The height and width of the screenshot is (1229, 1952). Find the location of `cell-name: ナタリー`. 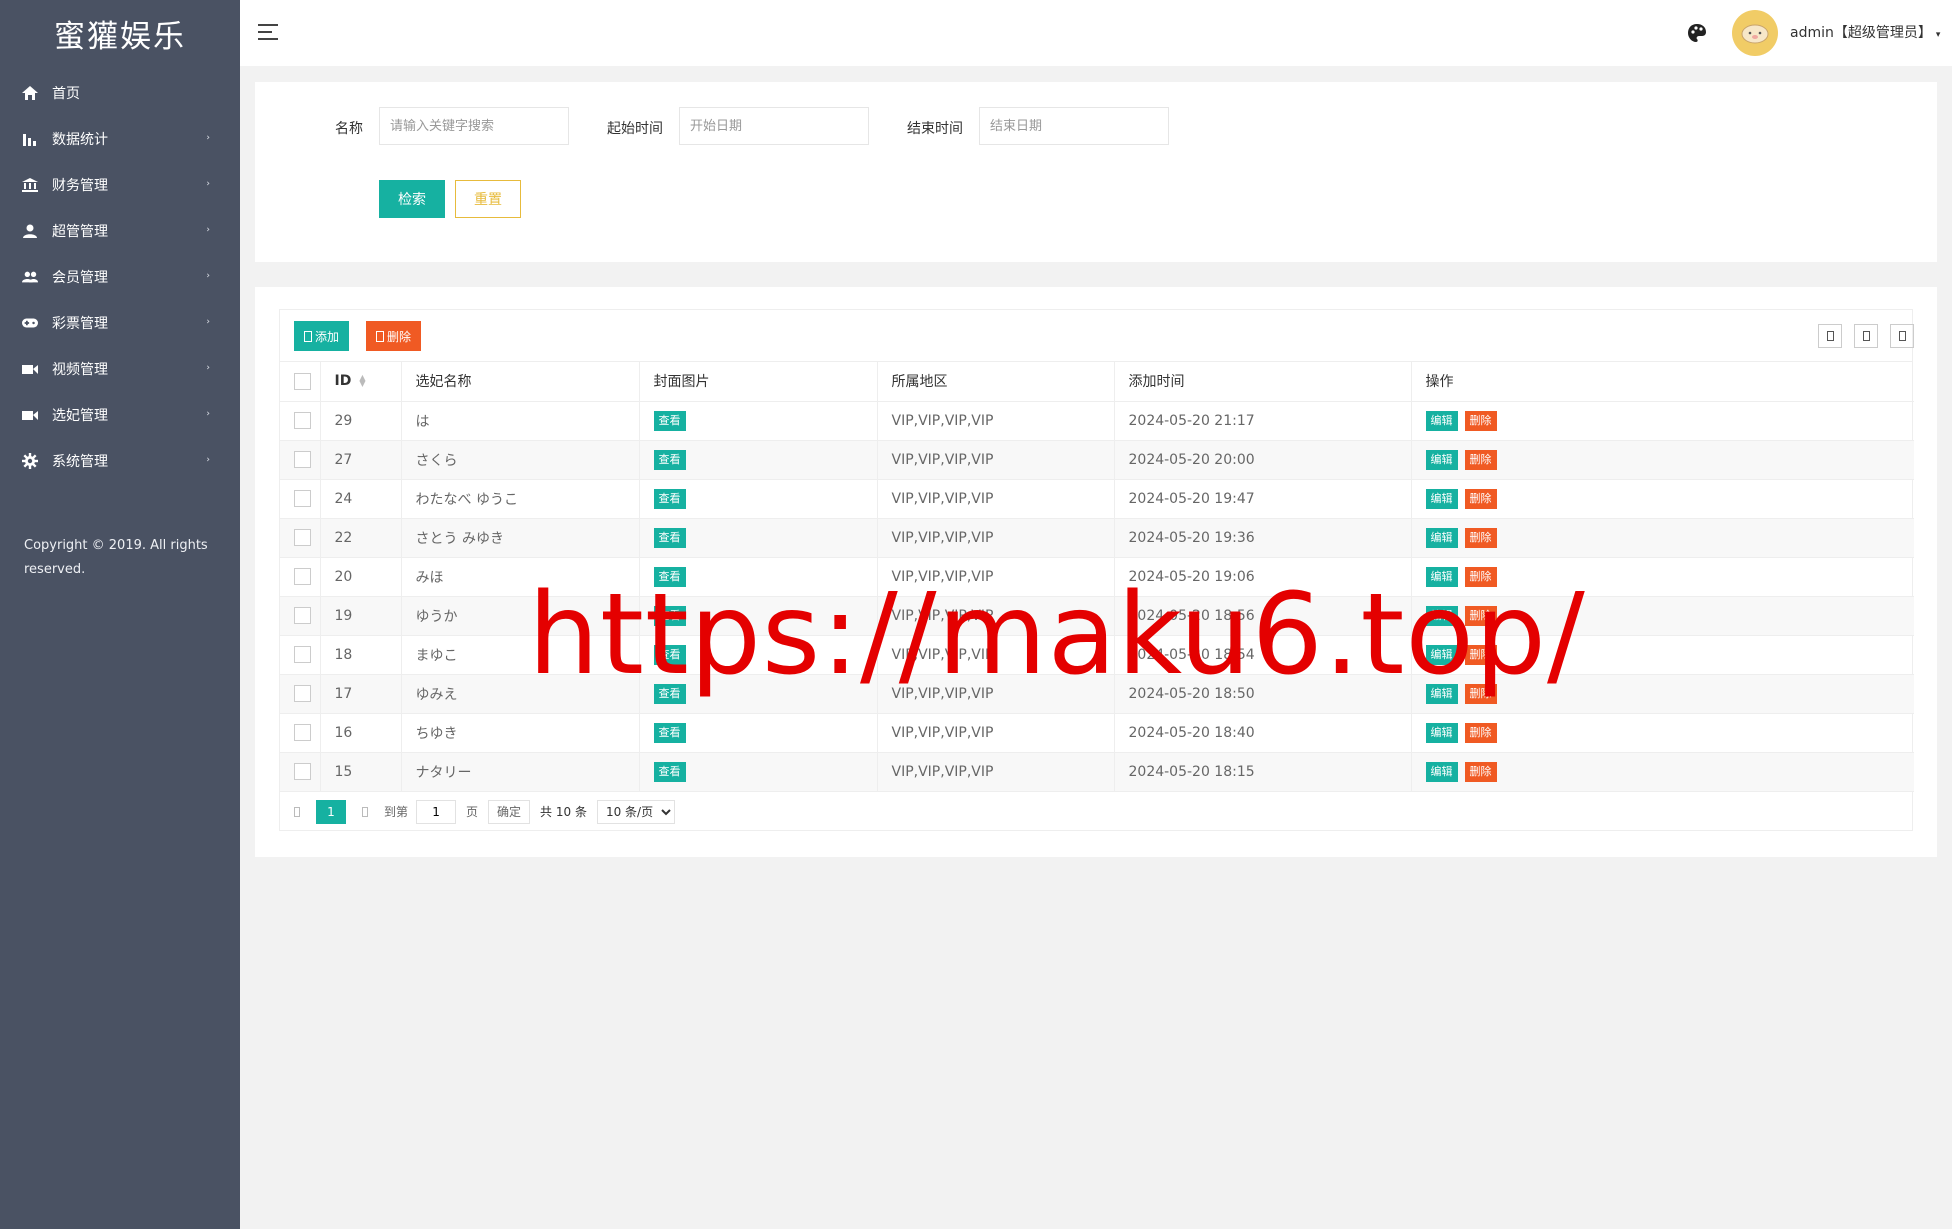

cell-name: ナタリー is located at coordinates (520, 772).